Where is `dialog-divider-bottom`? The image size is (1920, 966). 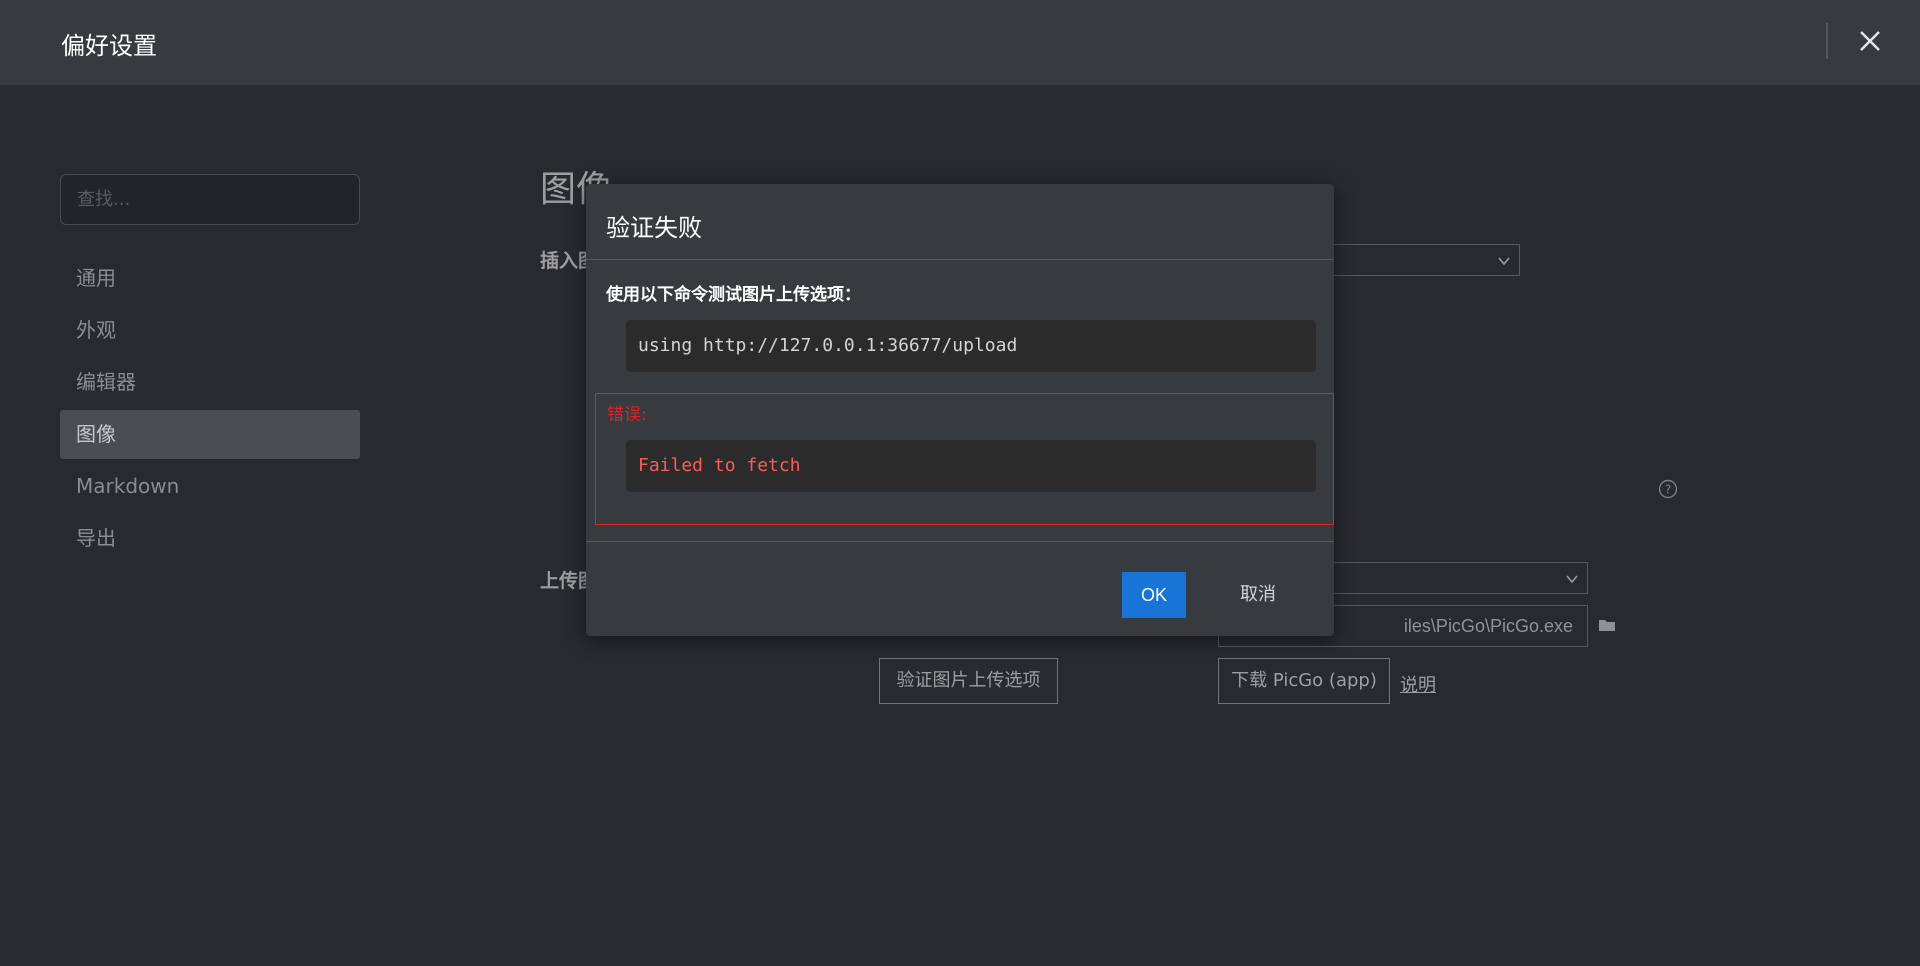 dialog-divider-bottom is located at coordinates (960, 541).